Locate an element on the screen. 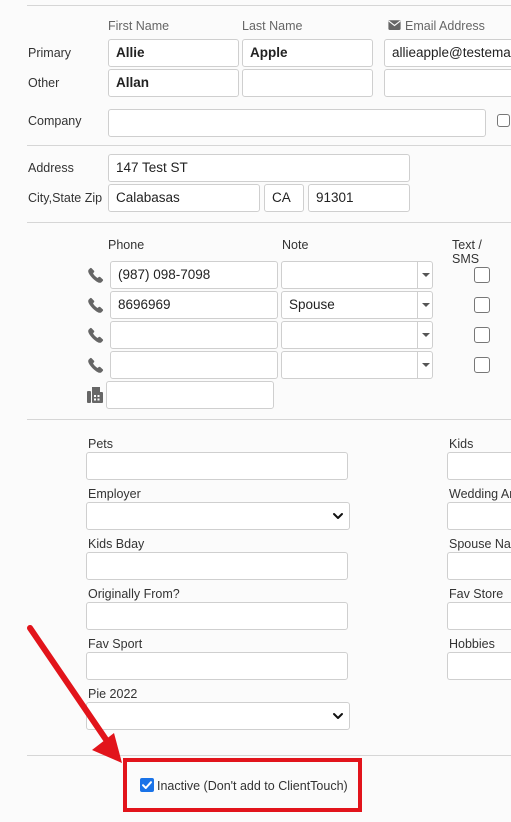  primary-last-name-input: Apple is located at coordinates (307, 53).